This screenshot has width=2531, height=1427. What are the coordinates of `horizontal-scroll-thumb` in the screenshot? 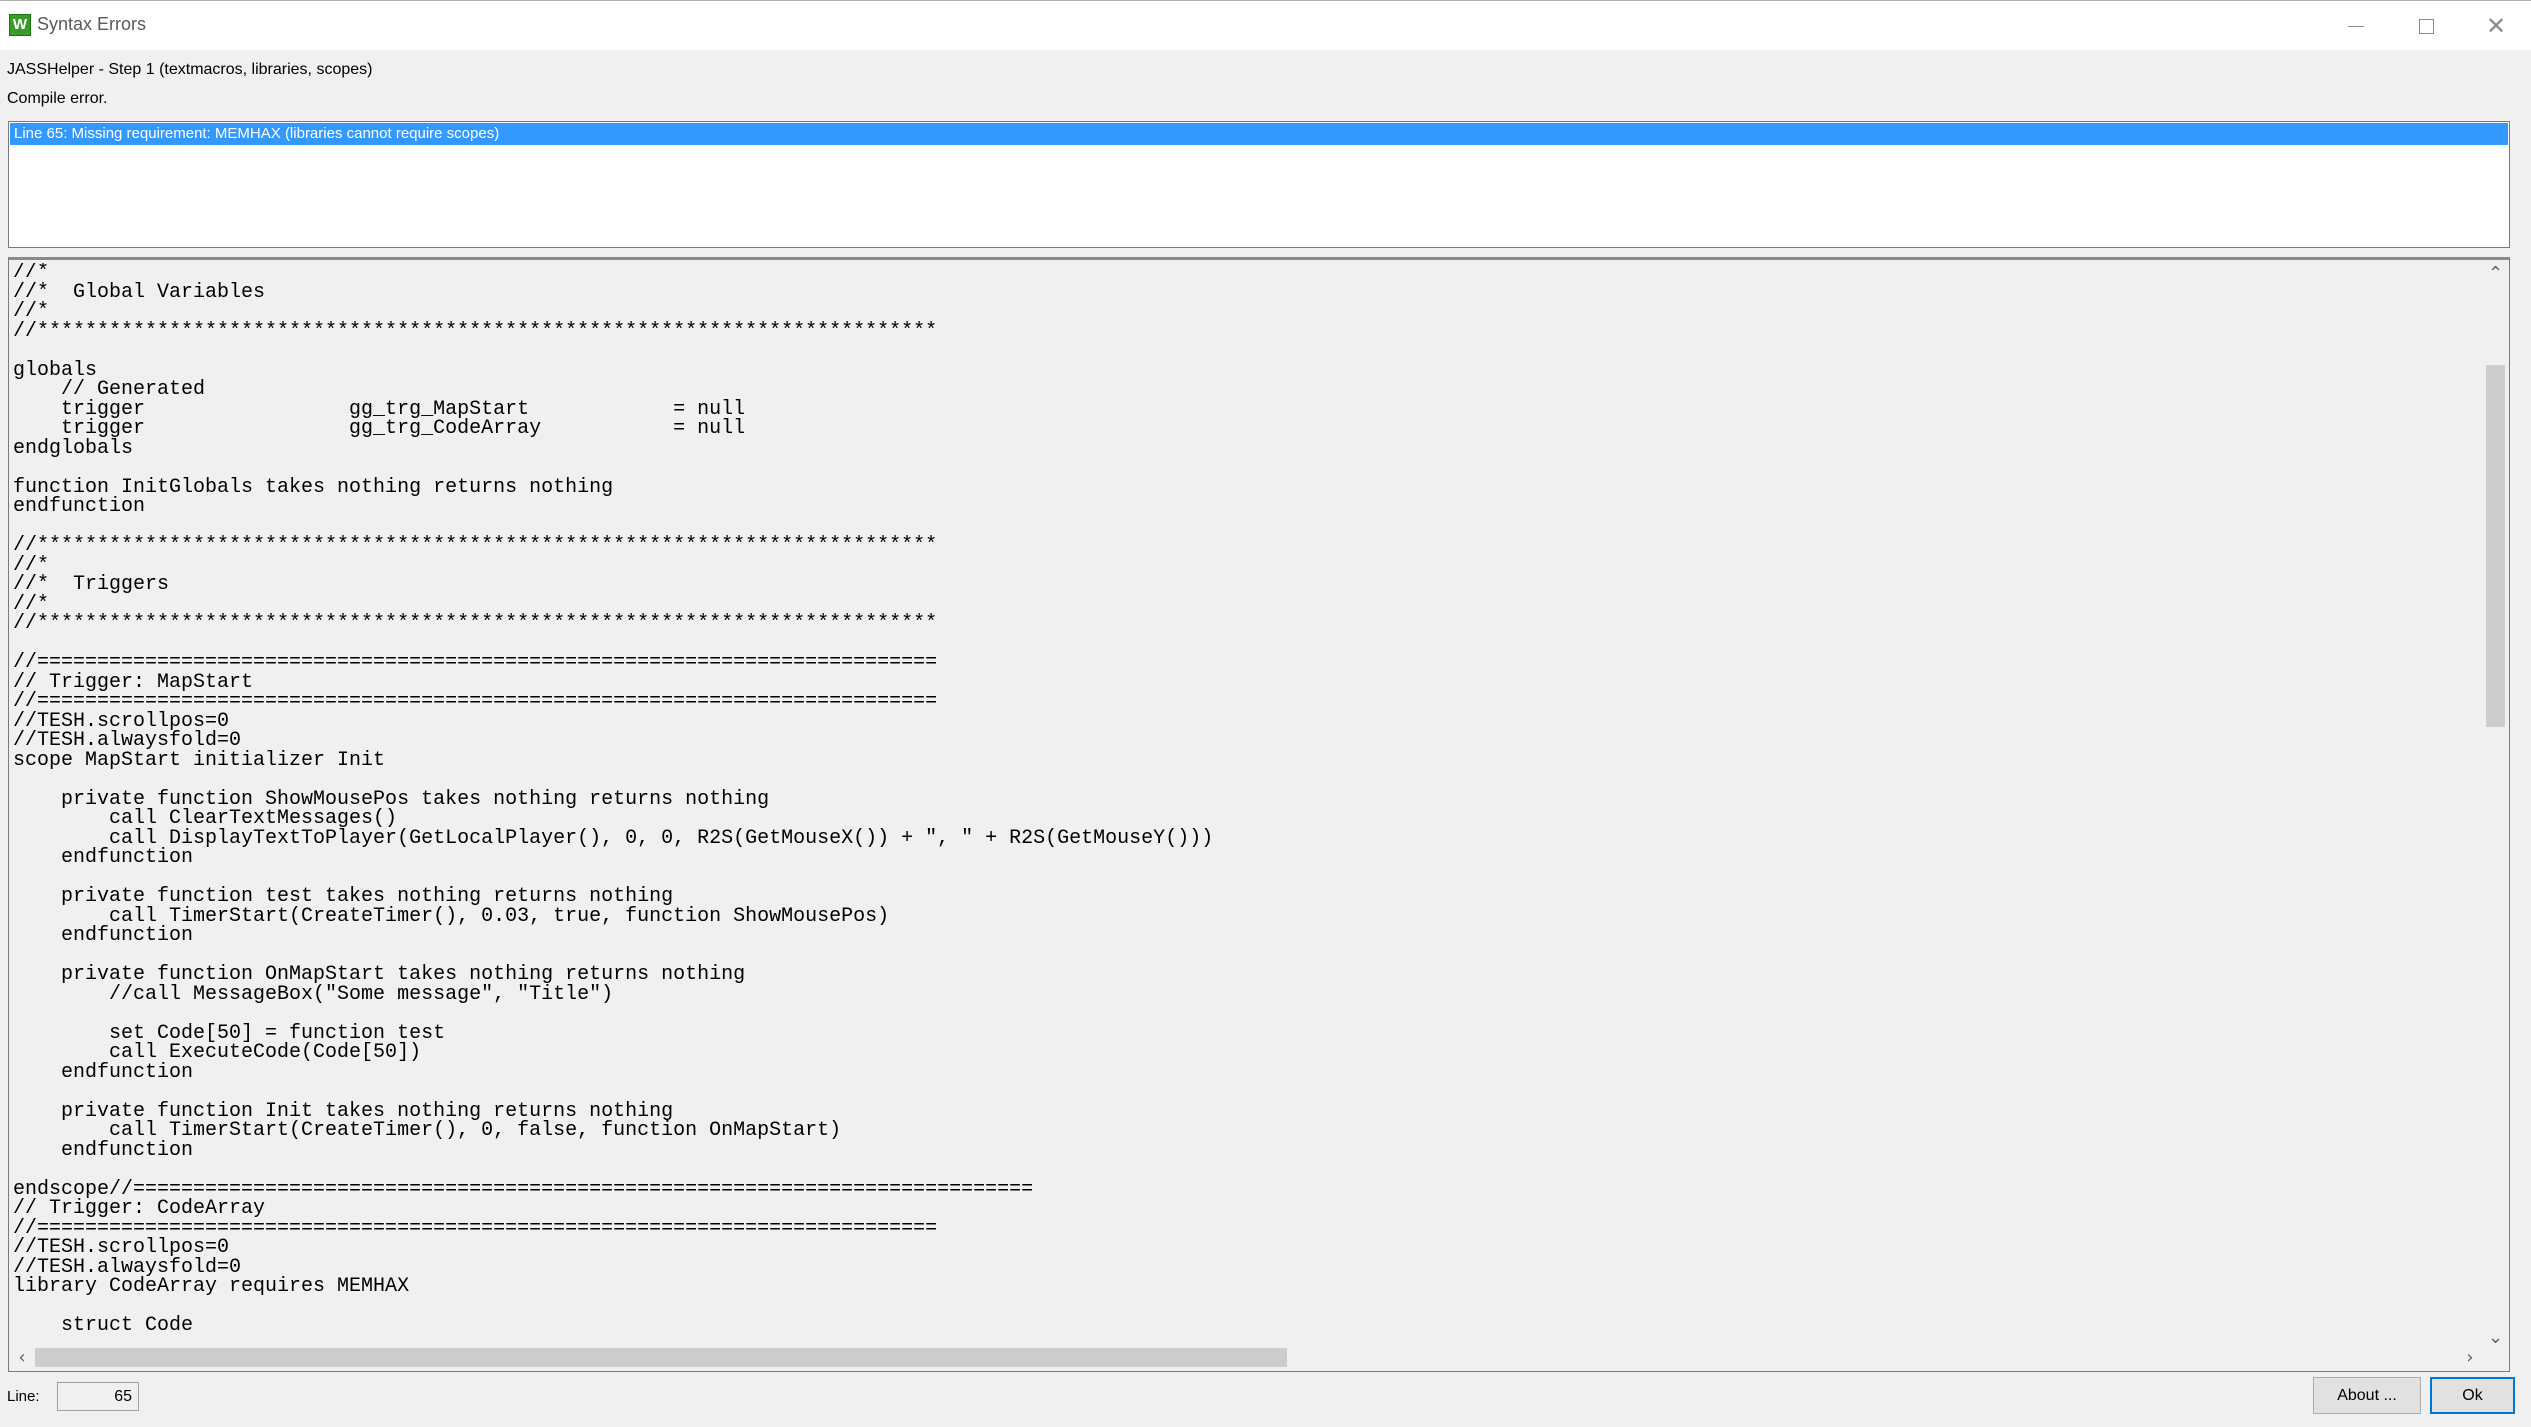 It's located at (661, 1357).